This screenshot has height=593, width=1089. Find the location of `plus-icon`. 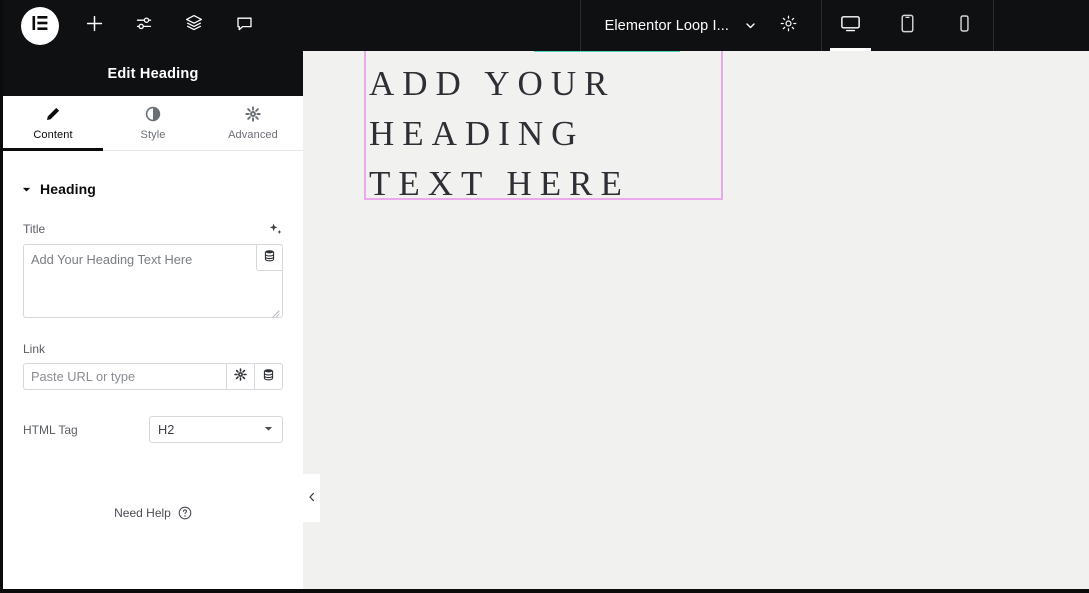

plus-icon is located at coordinates (94, 26).